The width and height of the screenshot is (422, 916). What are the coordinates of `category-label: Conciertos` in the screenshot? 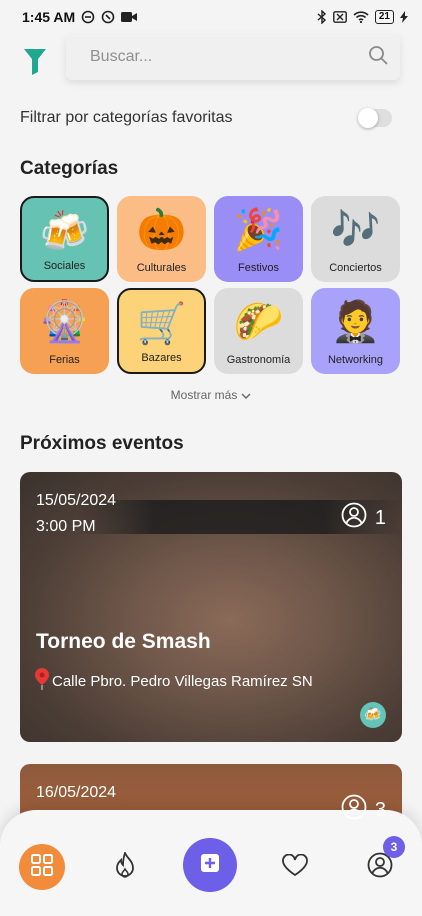 It's located at (355, 268).